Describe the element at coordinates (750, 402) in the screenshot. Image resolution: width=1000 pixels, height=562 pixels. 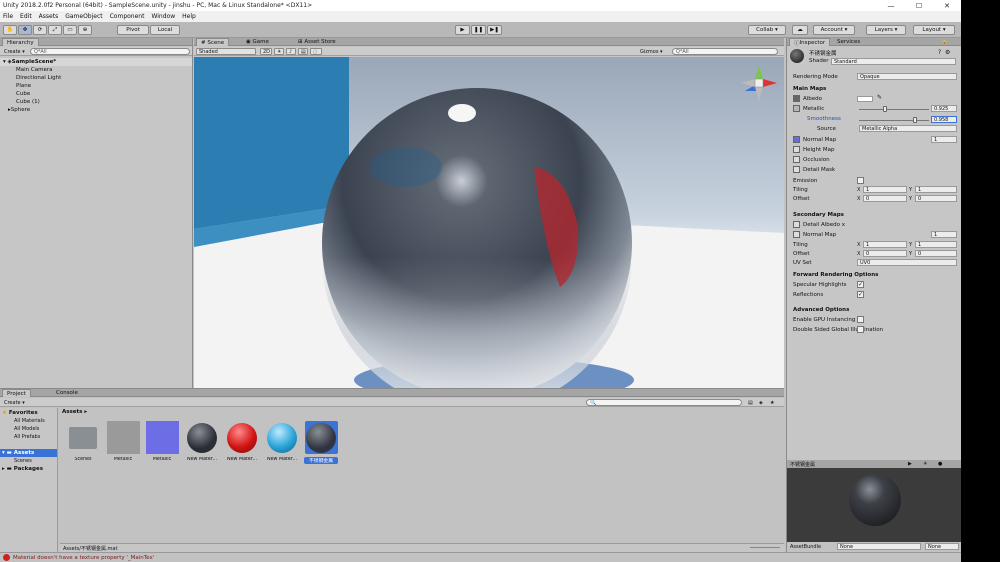
I see `filter-by-type-icon: ▤` at that location.